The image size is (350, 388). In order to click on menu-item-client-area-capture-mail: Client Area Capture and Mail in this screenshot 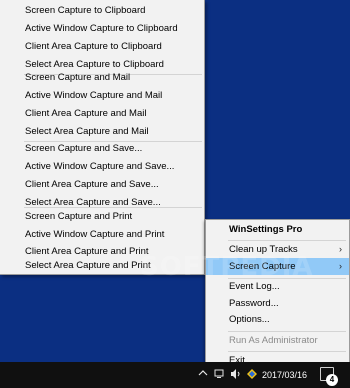, I will do `click(102, 114)`.